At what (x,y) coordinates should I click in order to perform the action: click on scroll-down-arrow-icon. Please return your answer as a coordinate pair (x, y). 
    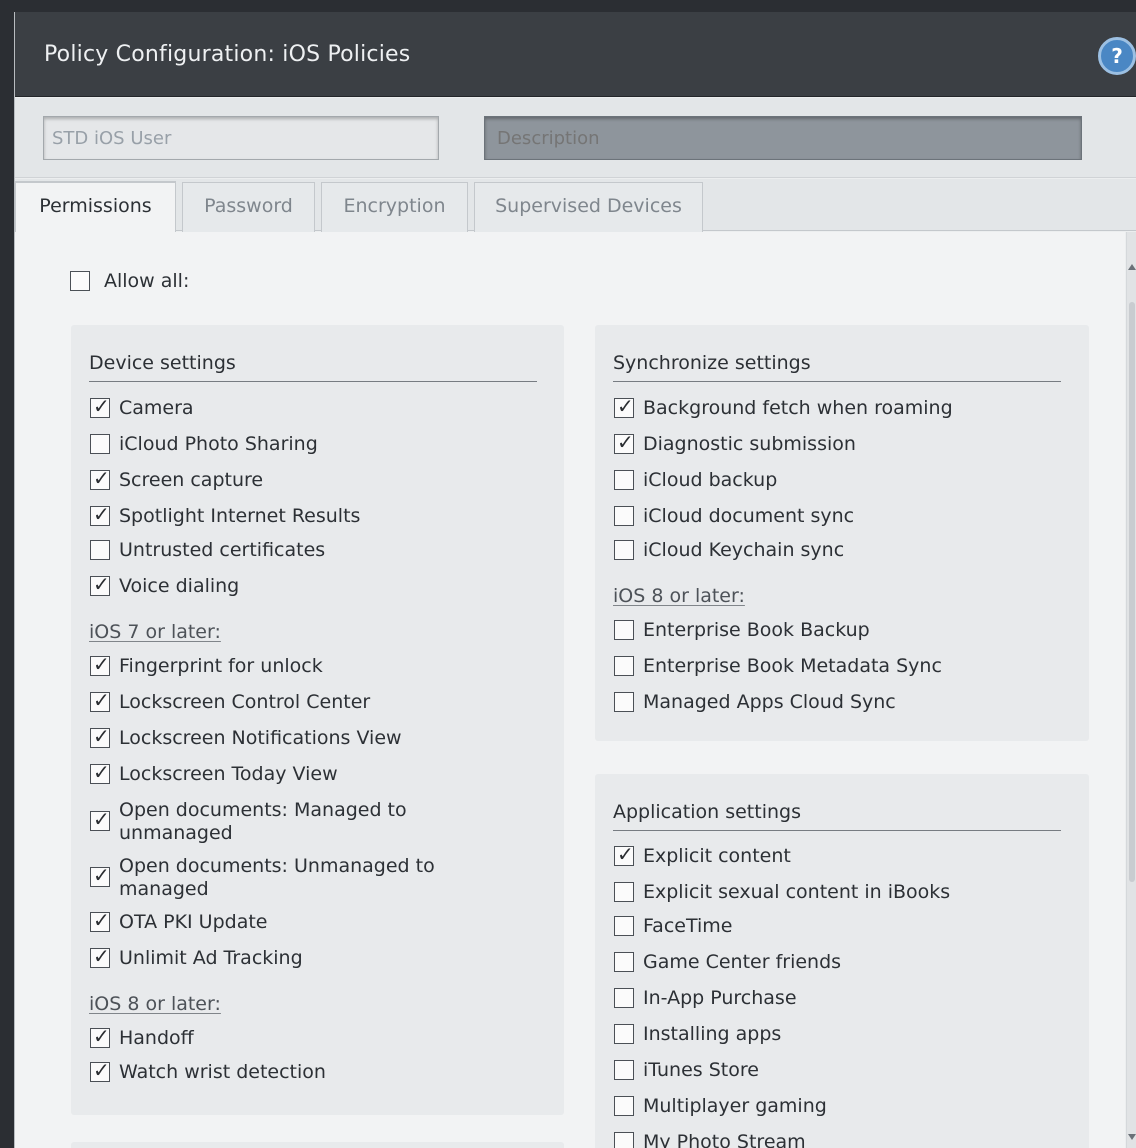
    Looking at the image, I should click on (1132, 1137).